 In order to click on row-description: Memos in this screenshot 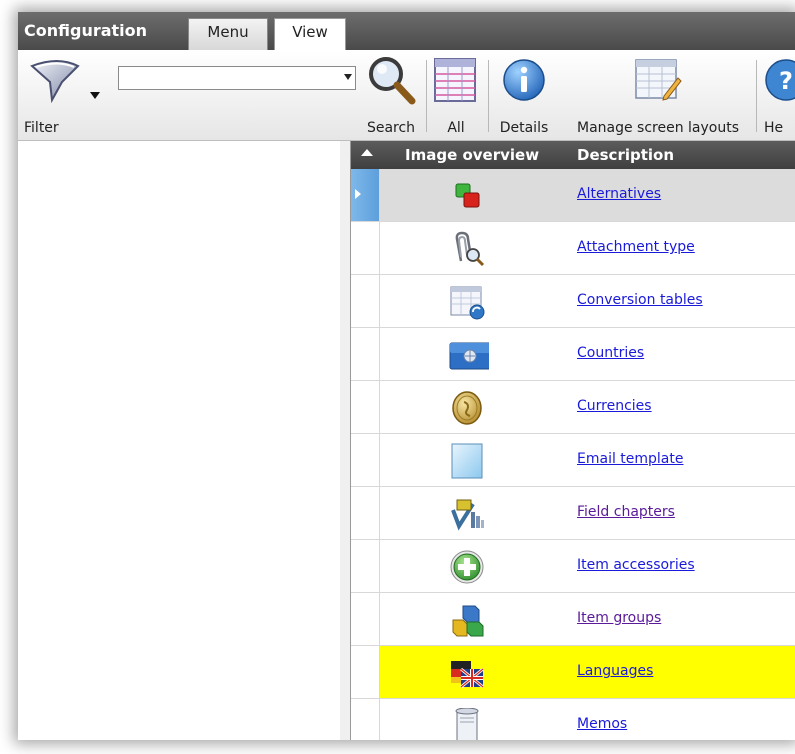, I will do `click(602, 724)`.